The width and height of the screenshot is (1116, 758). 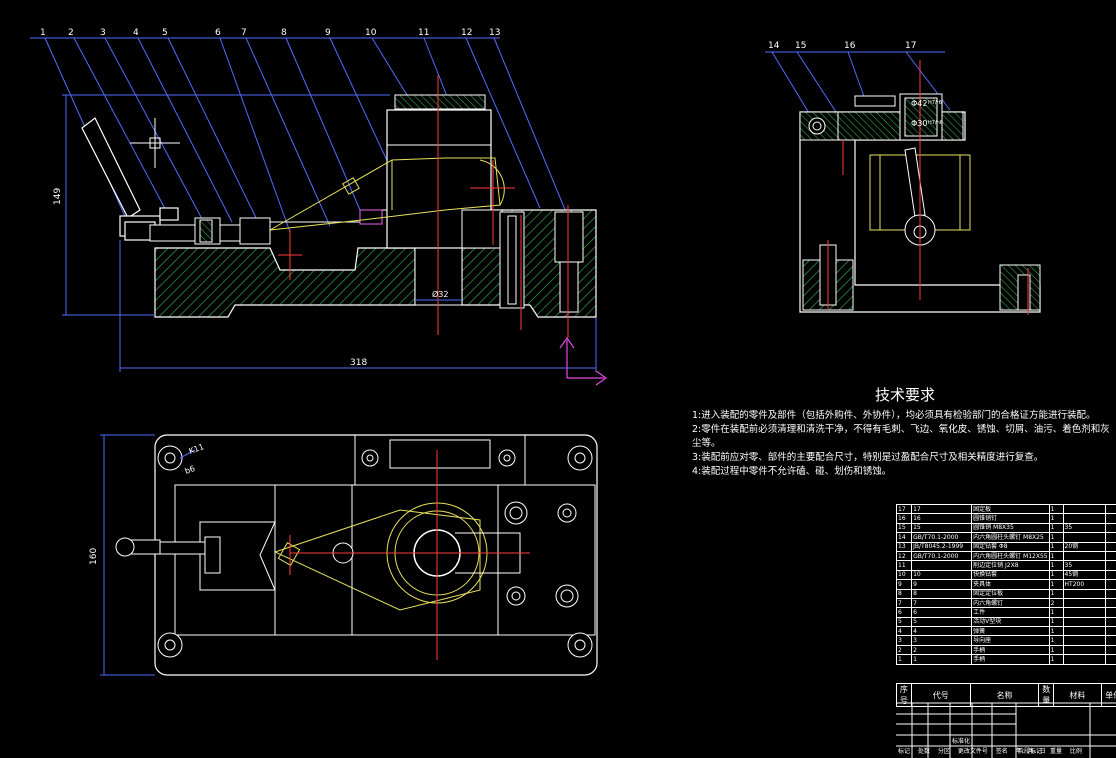 What do you see at coordinates (904, 575) in the screenshot?
I see `bom-cell: 10` at bounding box center [904, 575].